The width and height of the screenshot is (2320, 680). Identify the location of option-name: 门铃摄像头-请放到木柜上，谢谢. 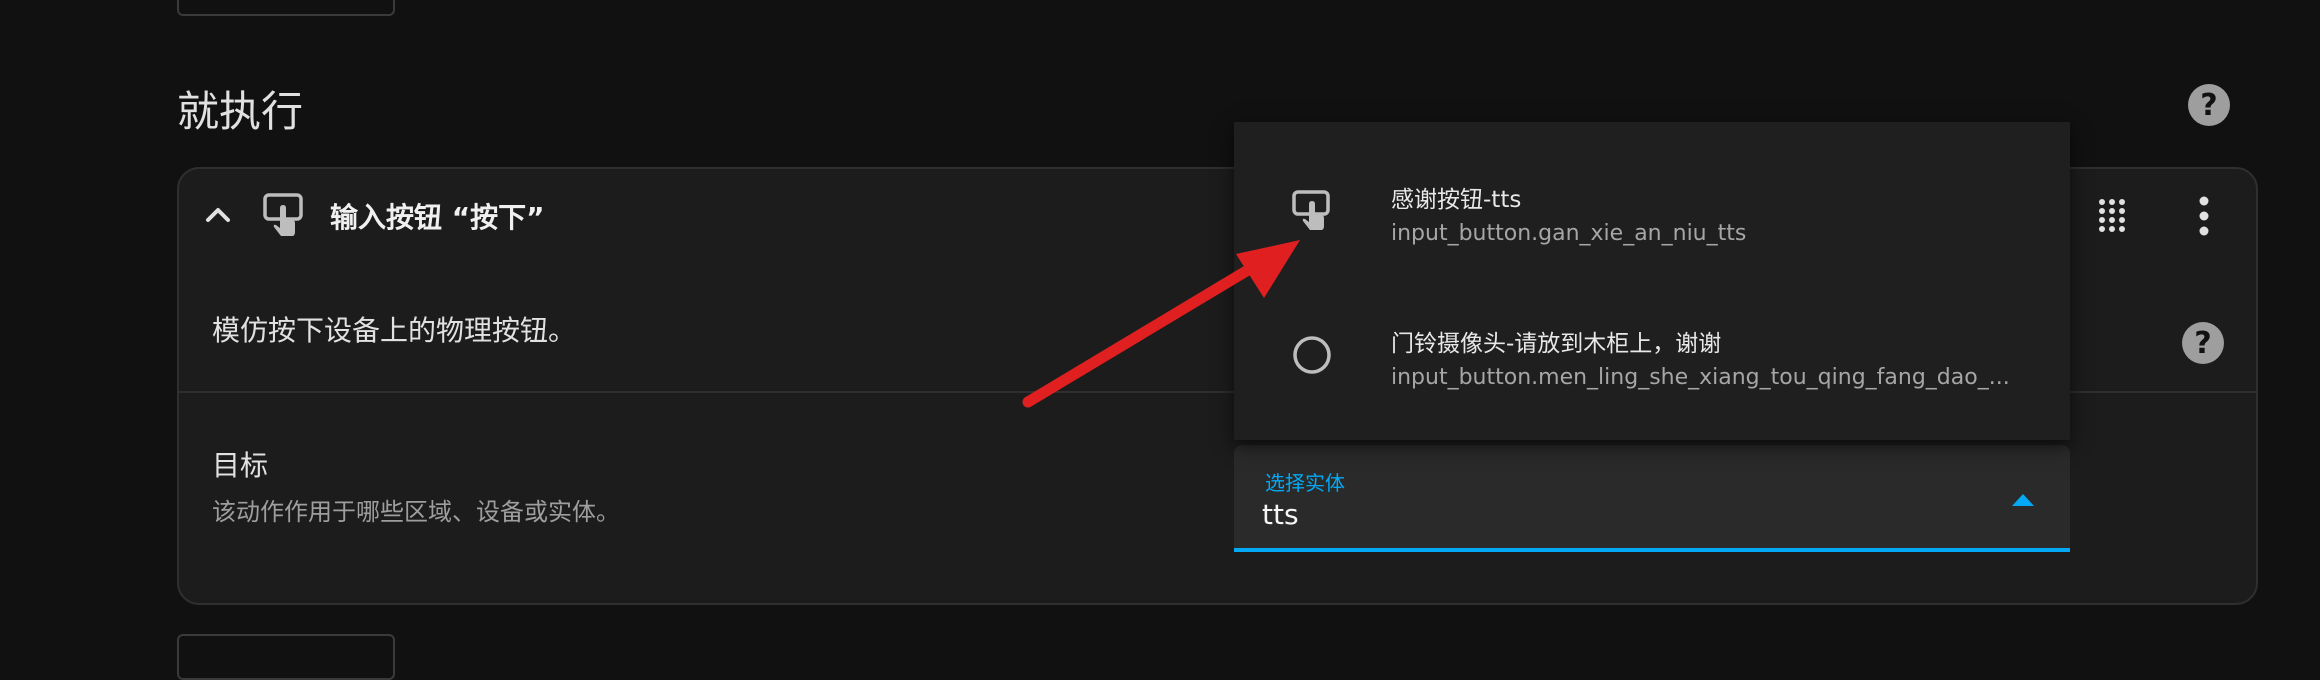
(1556, 341).